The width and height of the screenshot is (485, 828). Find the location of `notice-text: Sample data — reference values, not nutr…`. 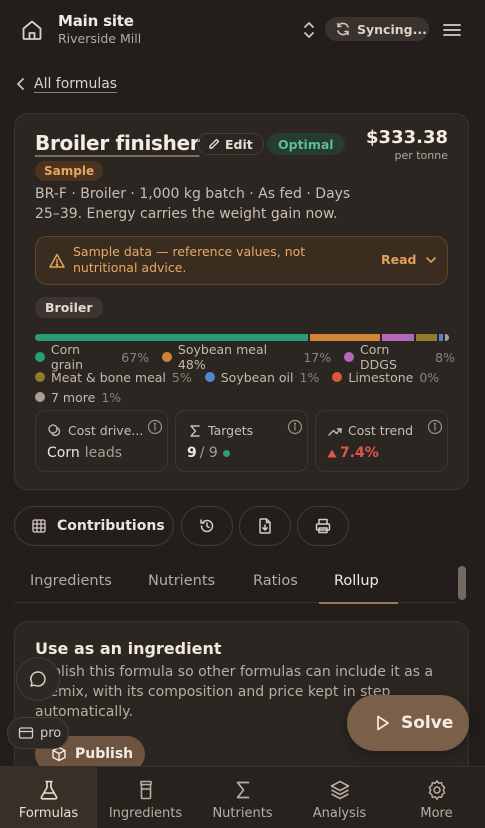

notice-text: Sample data — reference values, not nutr… is located at coordinates (189, 259).